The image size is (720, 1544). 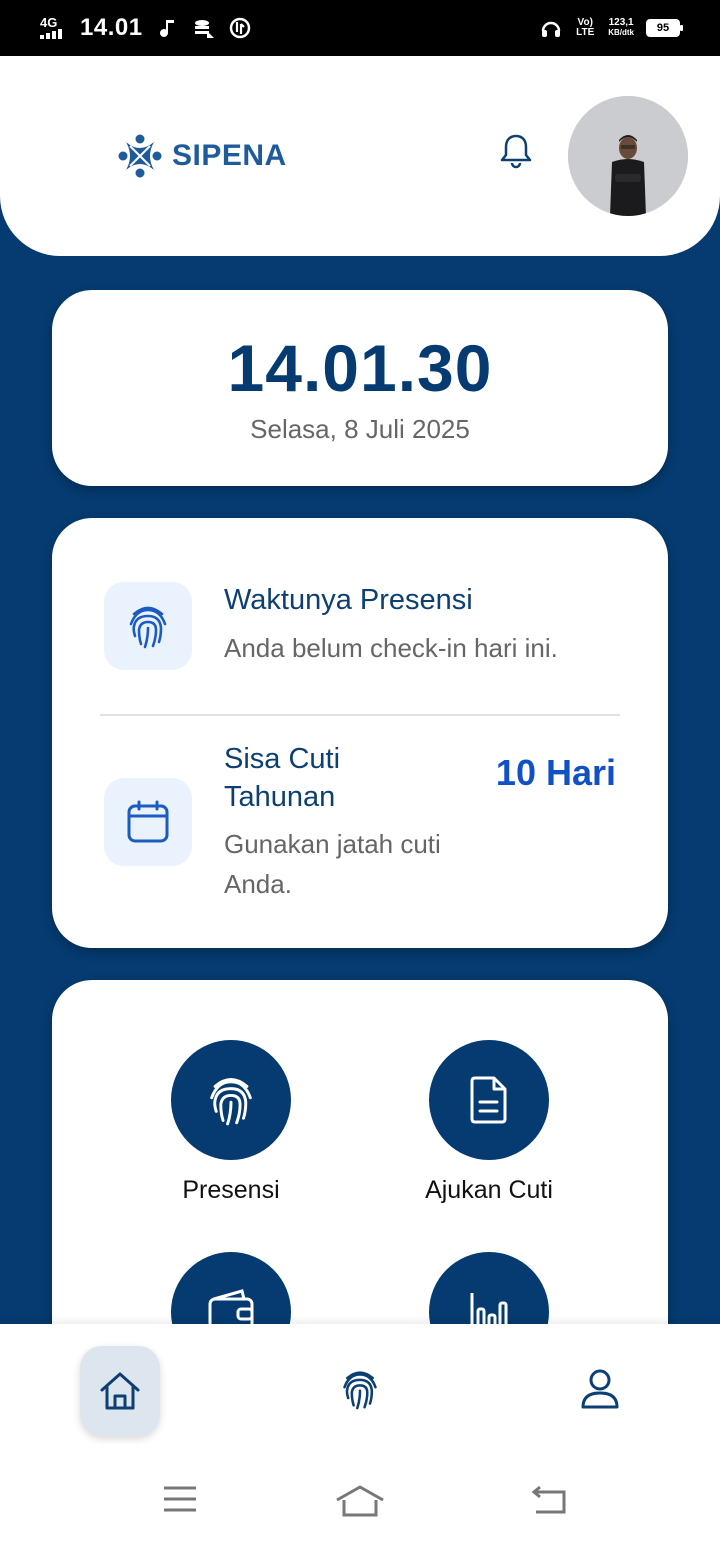 I want to click on calendar-icon, so click(x=148, y=821).